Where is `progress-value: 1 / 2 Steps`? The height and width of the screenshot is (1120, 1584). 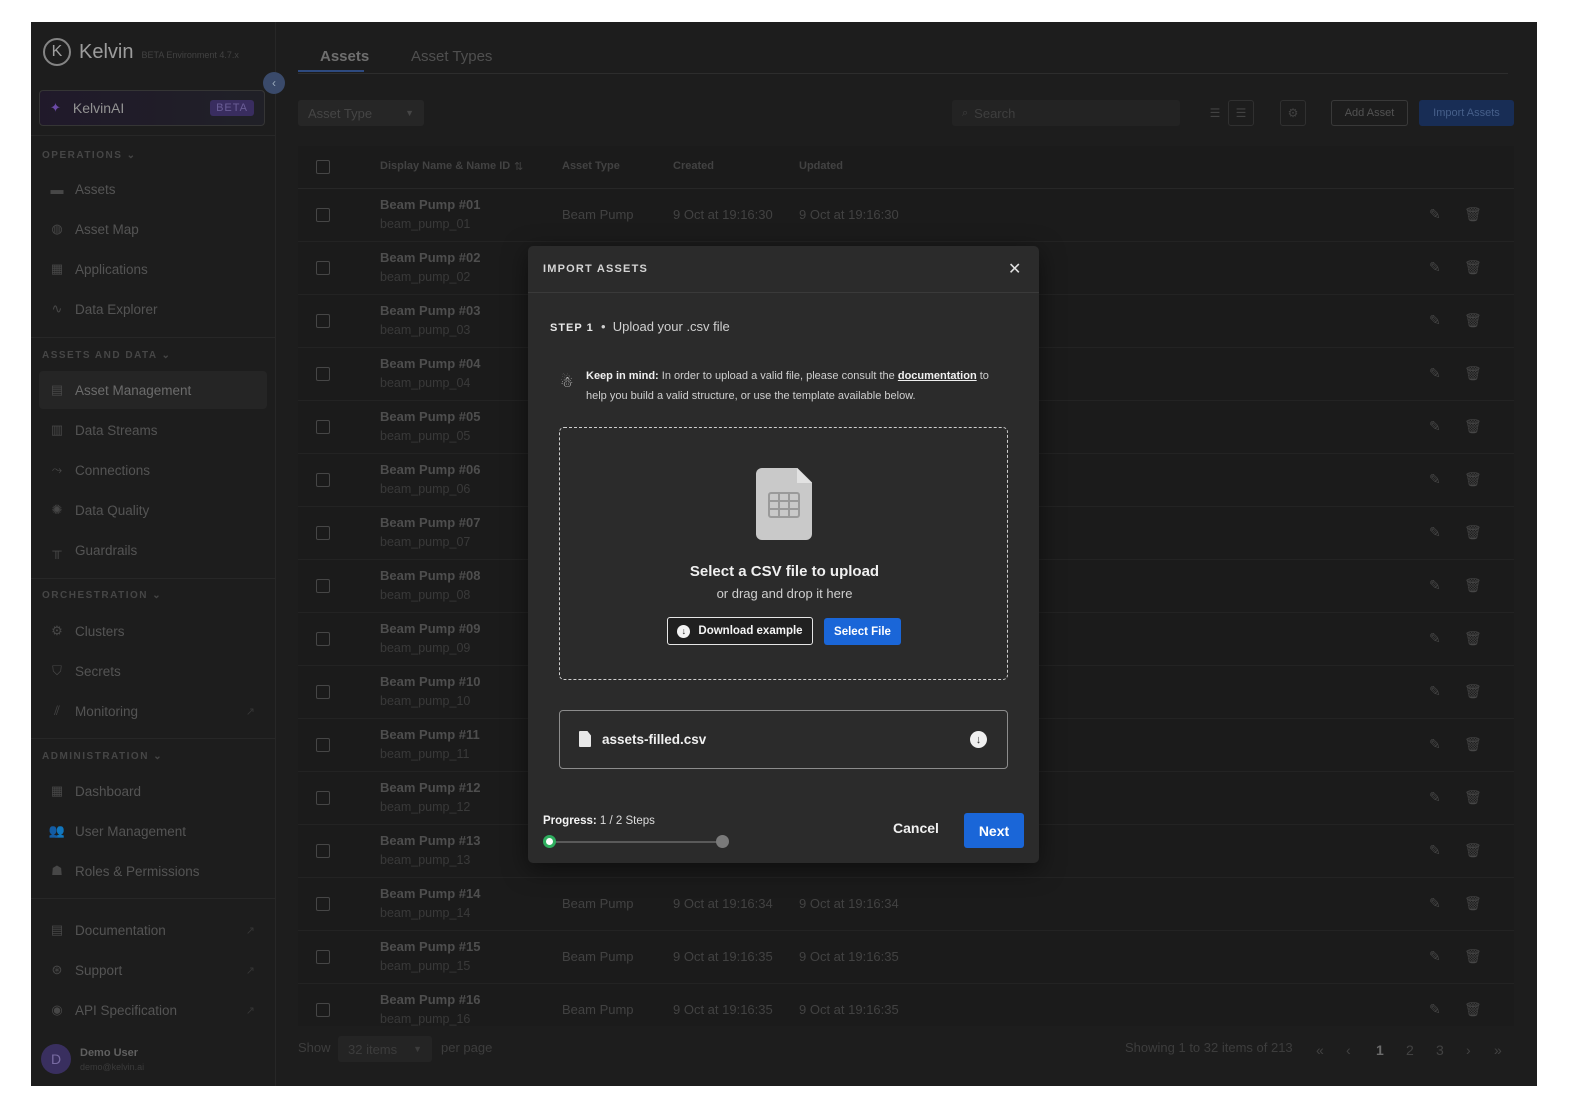 progress-value: 1 / 2 Steps is located at coordinates (627, 821).